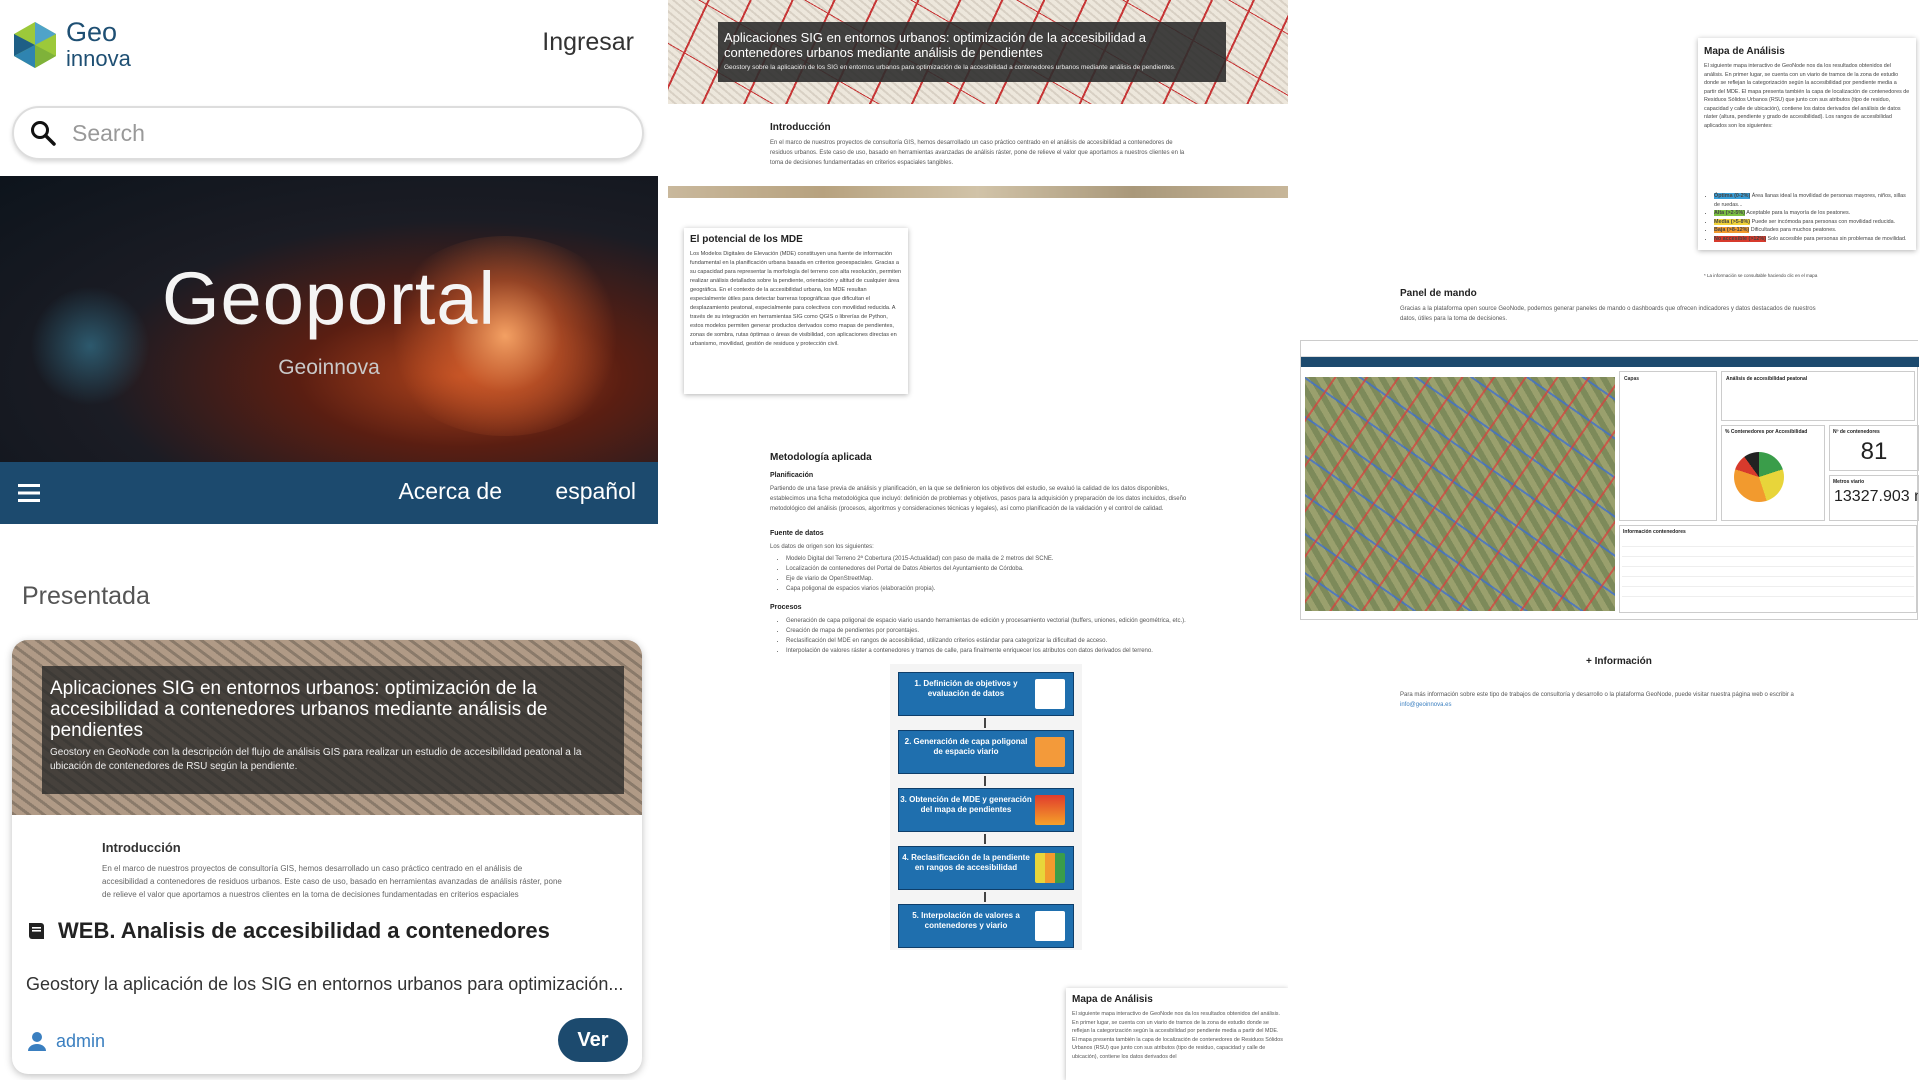  I want to click on email-link: info@geoinnova.es, so click(1610, 705).